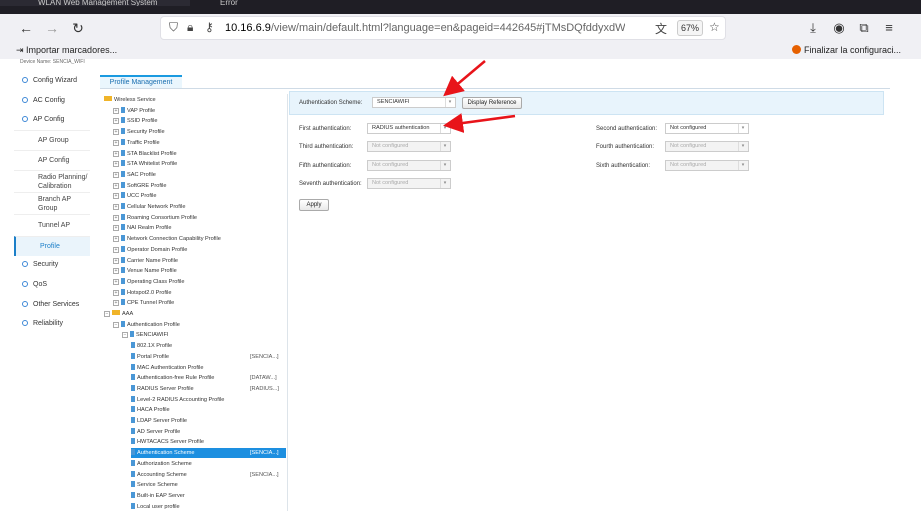  I want to click on tree-node: + Operator Domain Profile, so click(199, 250).